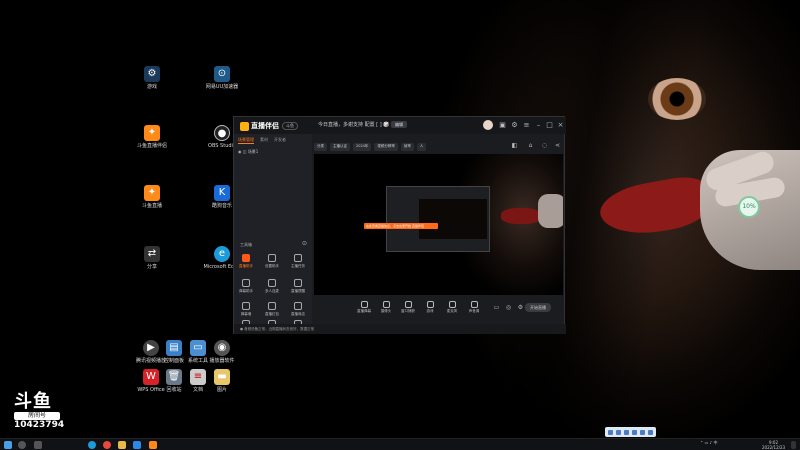 This screenshot has width=800, height=450. I want to click on danmaku-icon, so click(246, 283).